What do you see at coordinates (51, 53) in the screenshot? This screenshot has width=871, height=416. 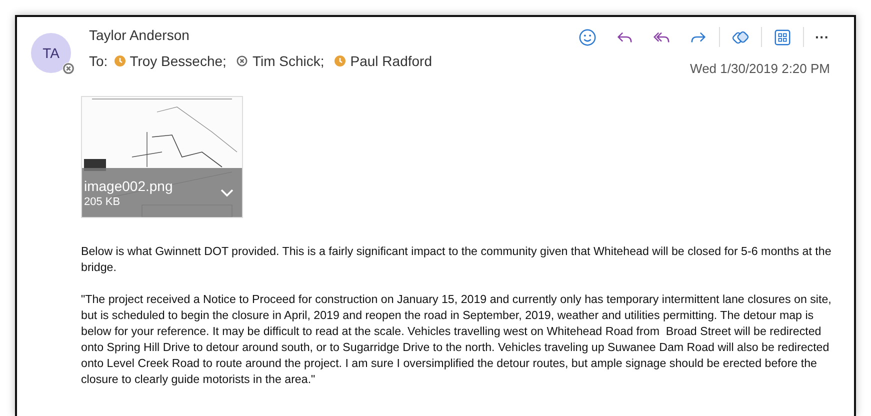 I see `avatar: TA` at bounding box center [51, 53].